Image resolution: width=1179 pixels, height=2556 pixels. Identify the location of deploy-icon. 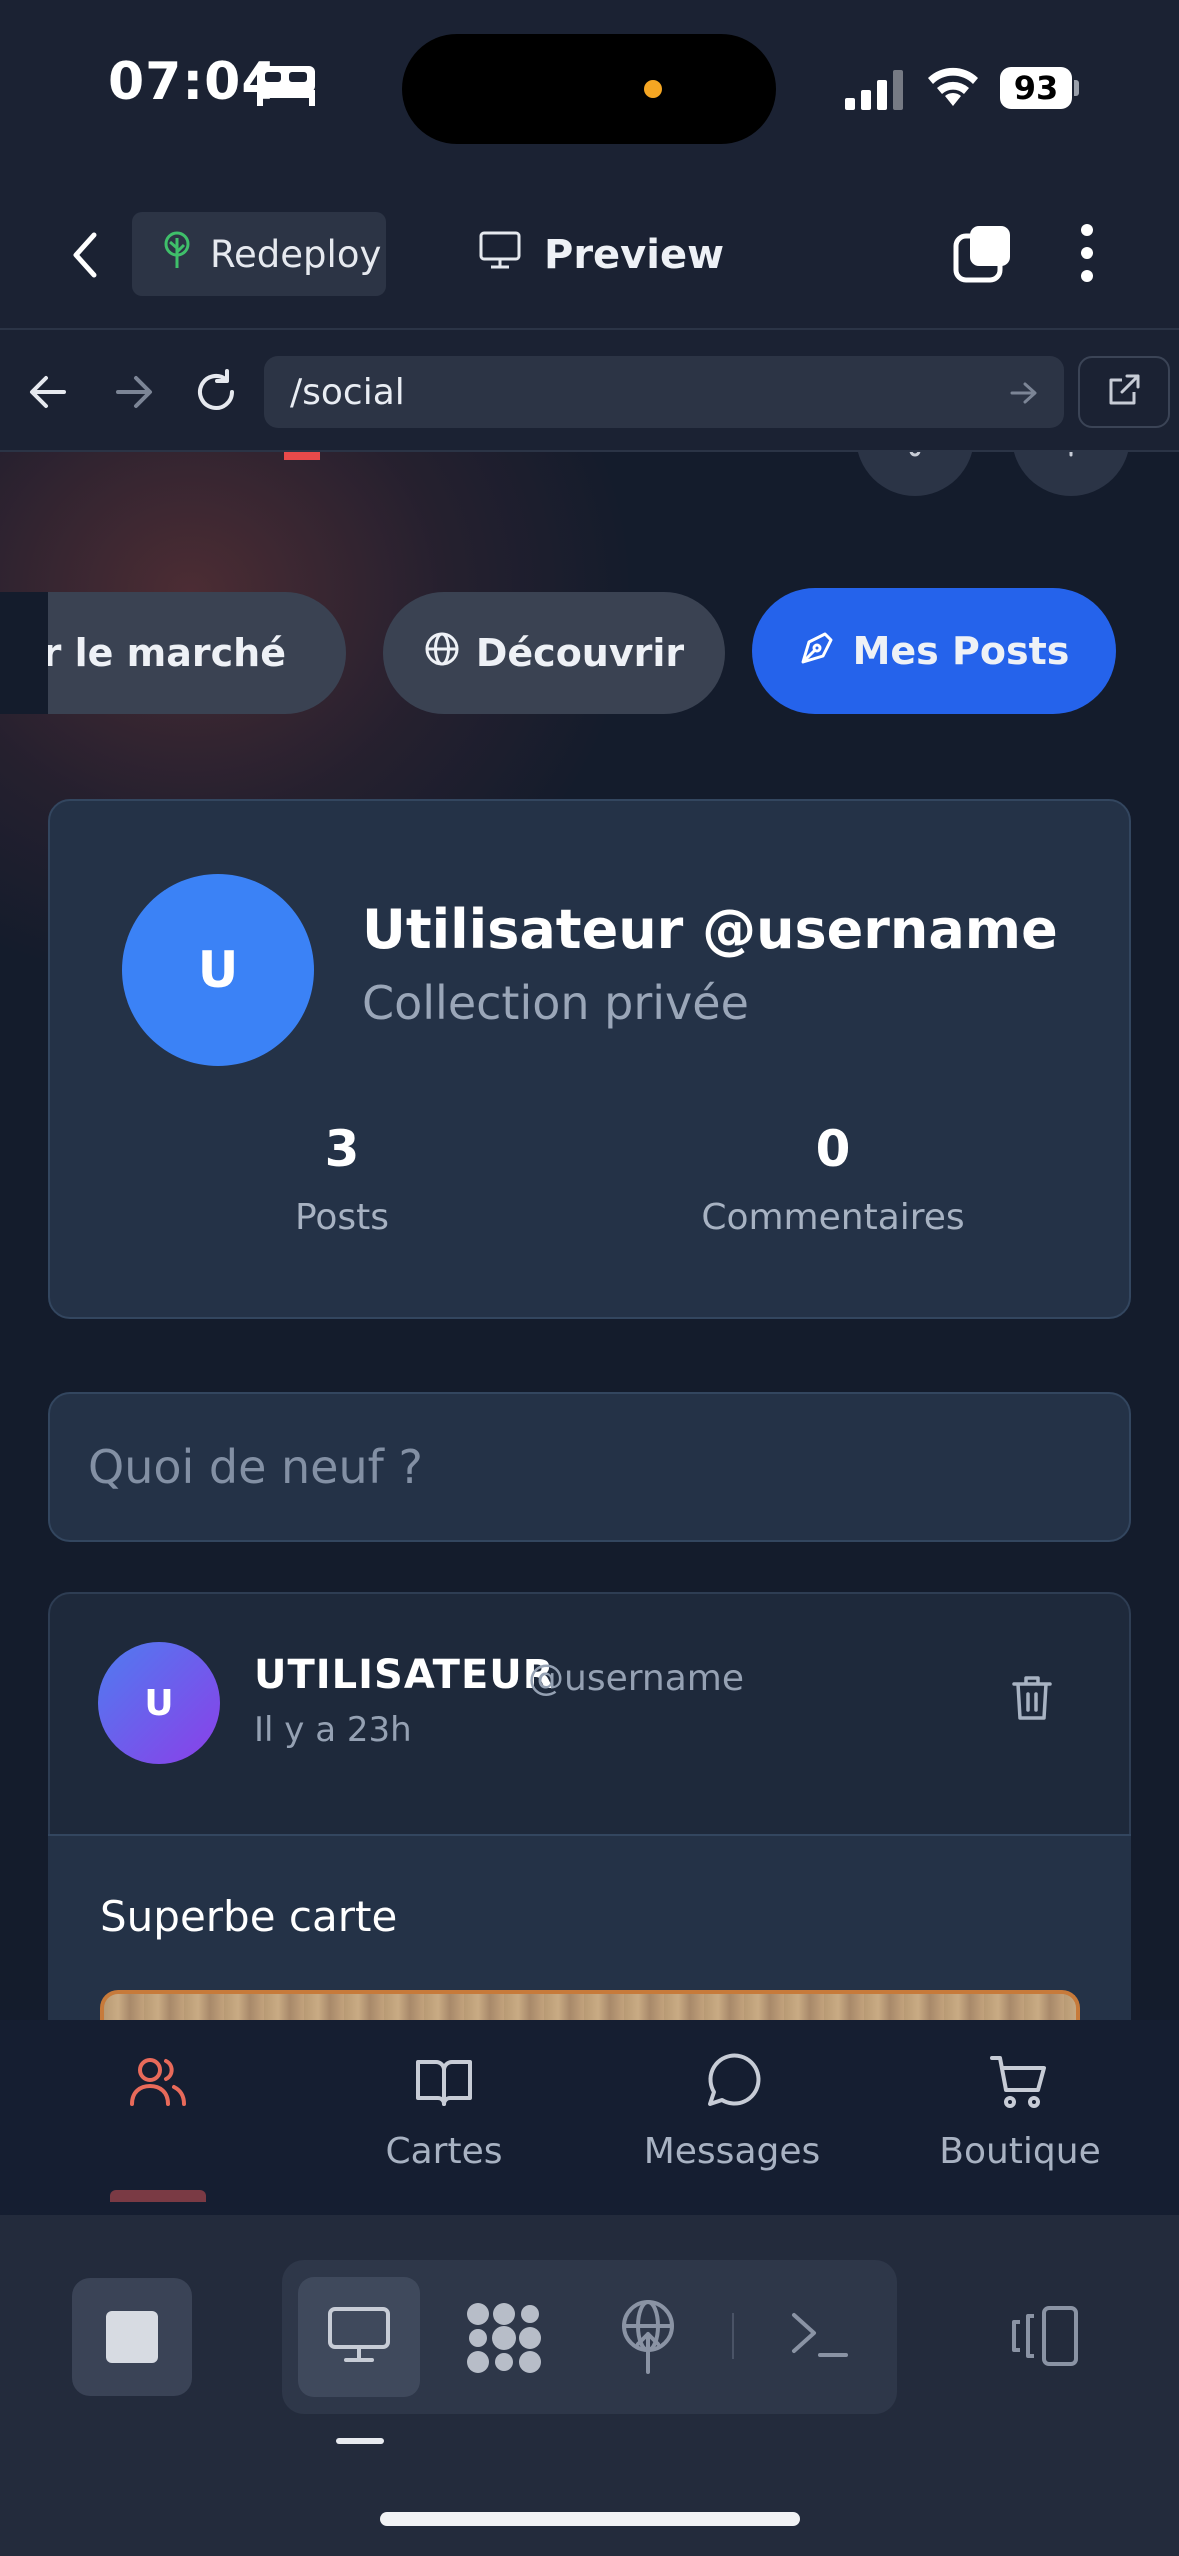
(648, 2338).